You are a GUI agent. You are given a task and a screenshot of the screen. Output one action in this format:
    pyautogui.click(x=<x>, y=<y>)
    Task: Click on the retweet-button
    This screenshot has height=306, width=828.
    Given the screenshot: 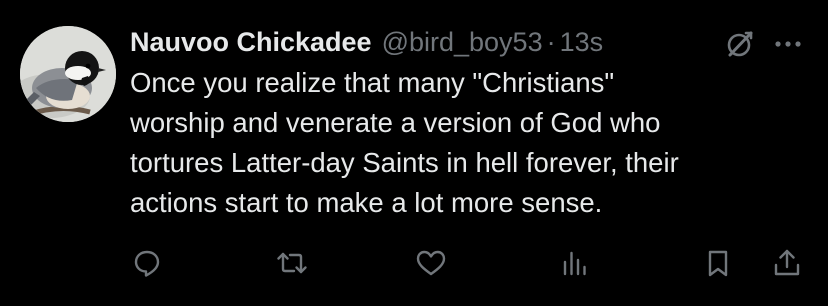 What is the action you would take?
    pyautogui.click(x=292, y=263)
    